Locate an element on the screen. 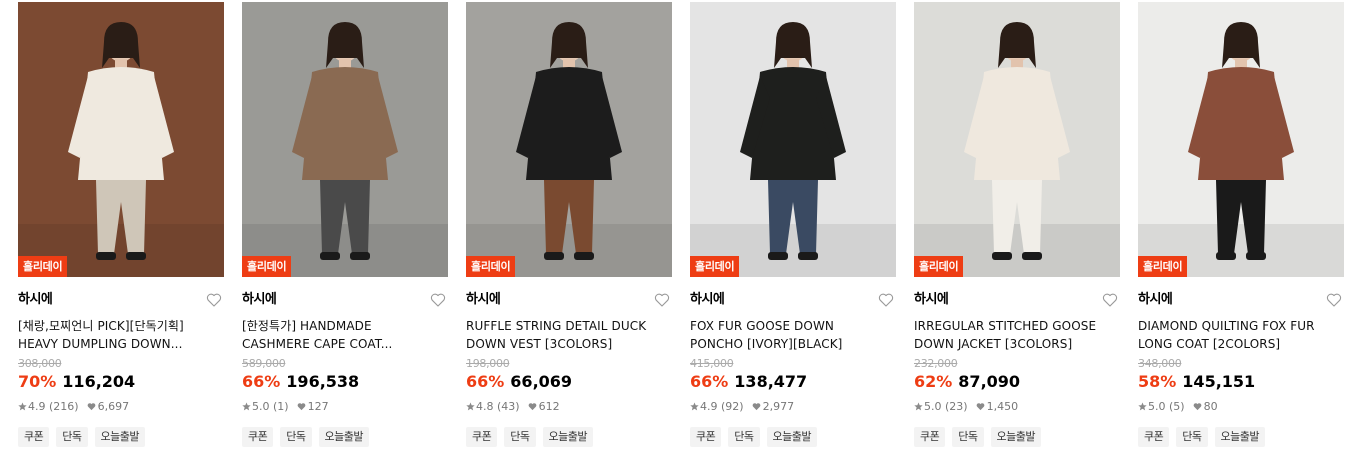 This screenshot has width=1354, height=471. discount-rate: 66% is located at coordinates (709, 381).